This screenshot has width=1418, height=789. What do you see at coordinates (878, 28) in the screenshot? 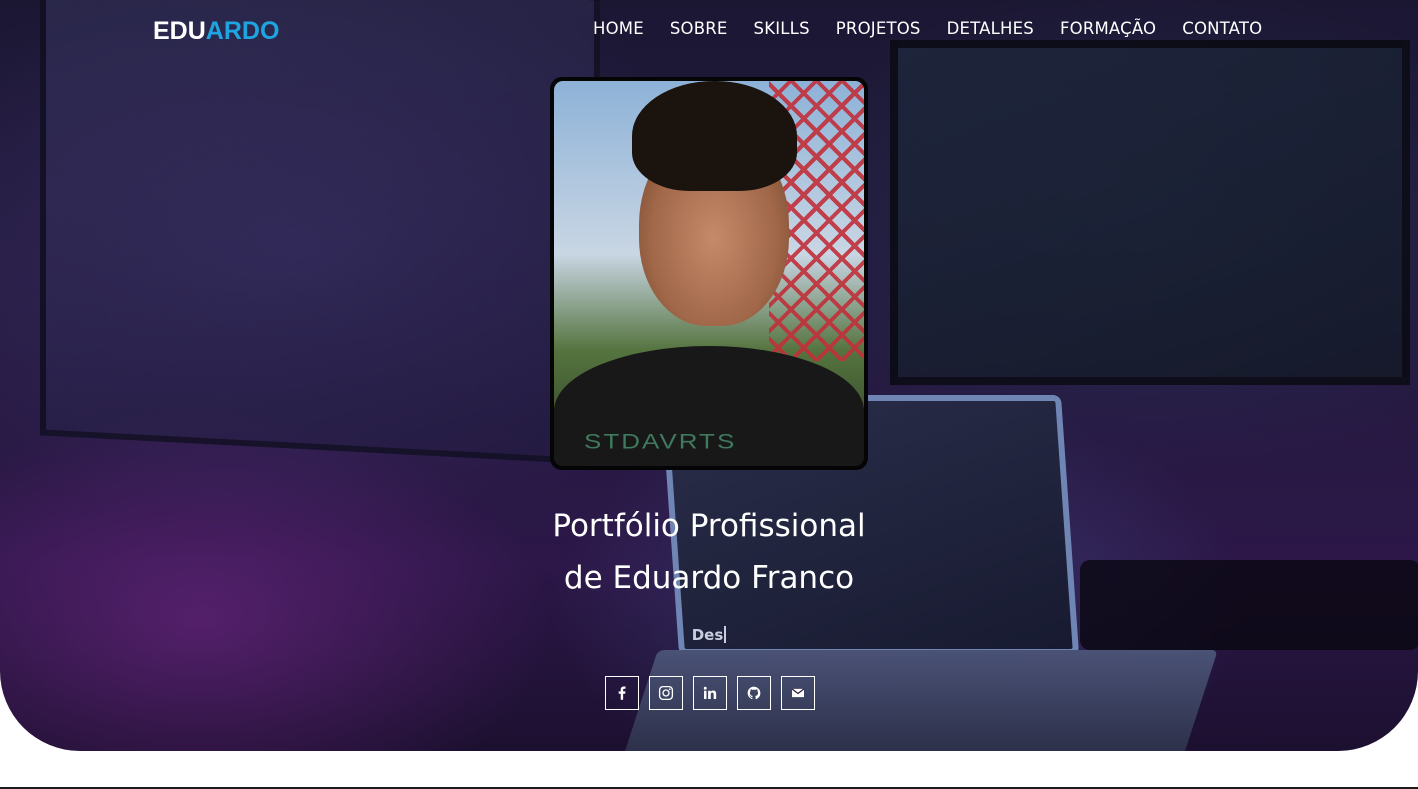
I see `nav-projetos: PROJETOS` at bounding box center [878, 28].